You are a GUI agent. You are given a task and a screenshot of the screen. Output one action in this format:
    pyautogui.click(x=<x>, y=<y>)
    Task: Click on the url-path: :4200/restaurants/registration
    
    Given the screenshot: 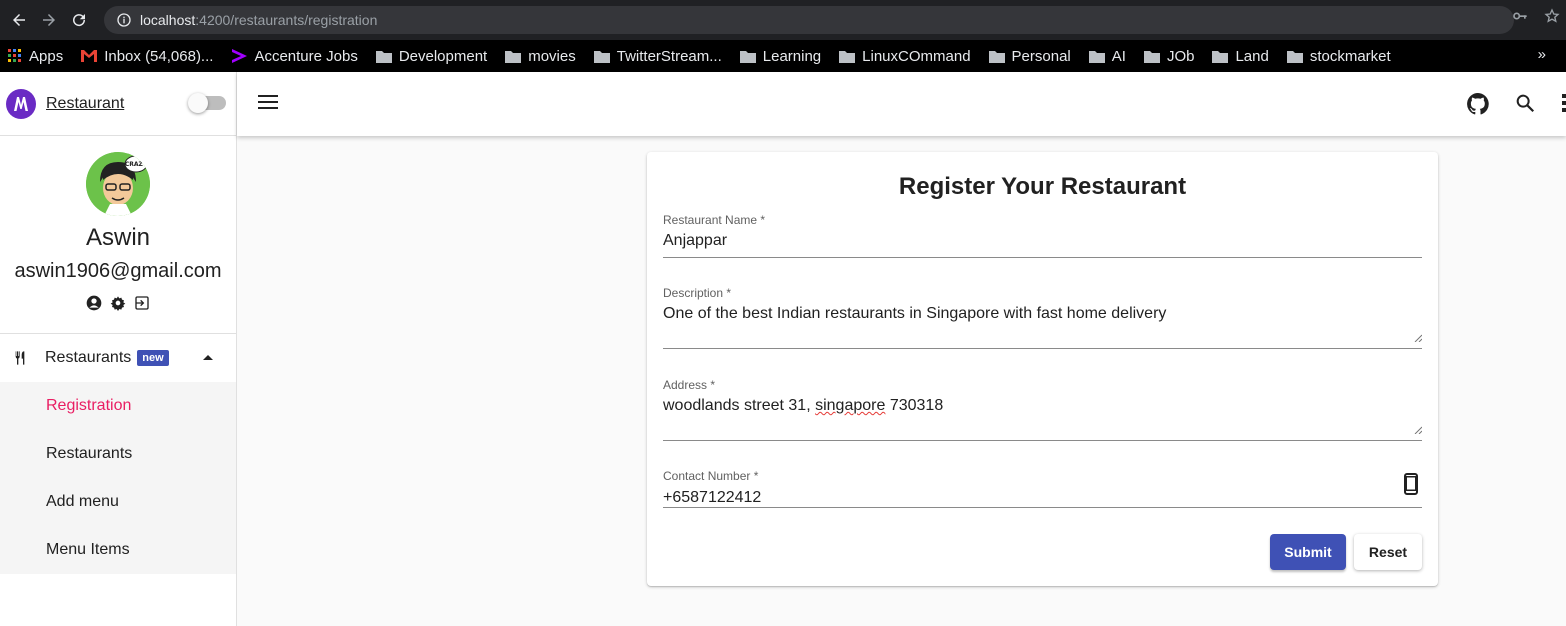 What is the action you would take?
    pyautogui.click(x=286, y=20)
    